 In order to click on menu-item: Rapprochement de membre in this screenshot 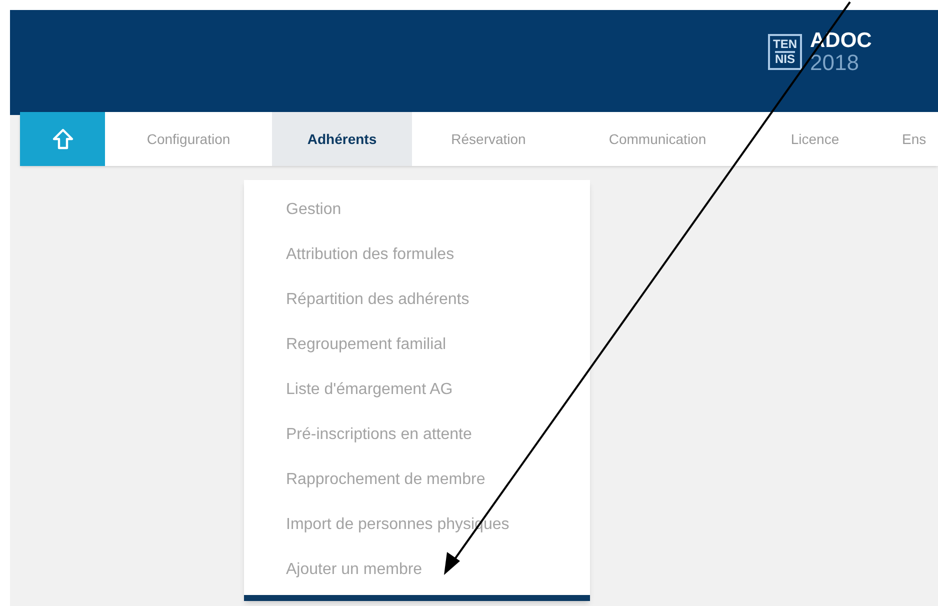, I will do `click(417, 490)`.